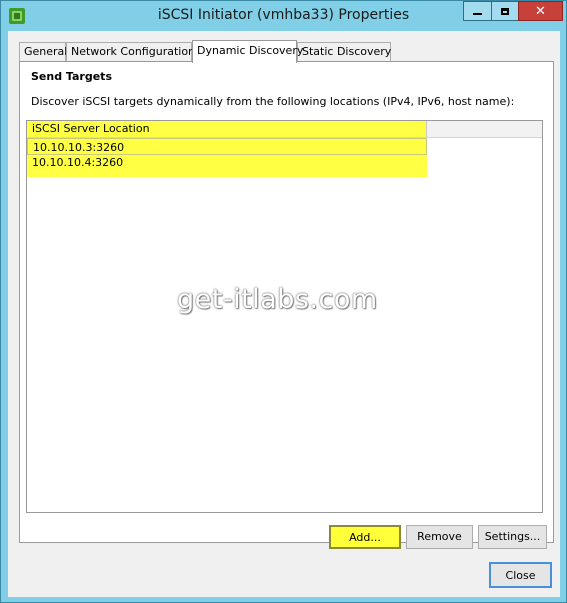  What do you see at coordinates (130, 51) in the screenshot?
I see `tab-network-configuration: Network Configuration` at bounding box center [130, 51].